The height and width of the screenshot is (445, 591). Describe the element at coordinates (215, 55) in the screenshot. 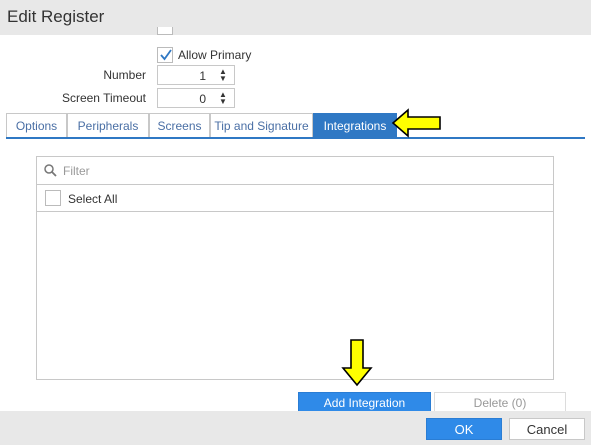

I see `allow-primary-label: Allow Primary` at that location.